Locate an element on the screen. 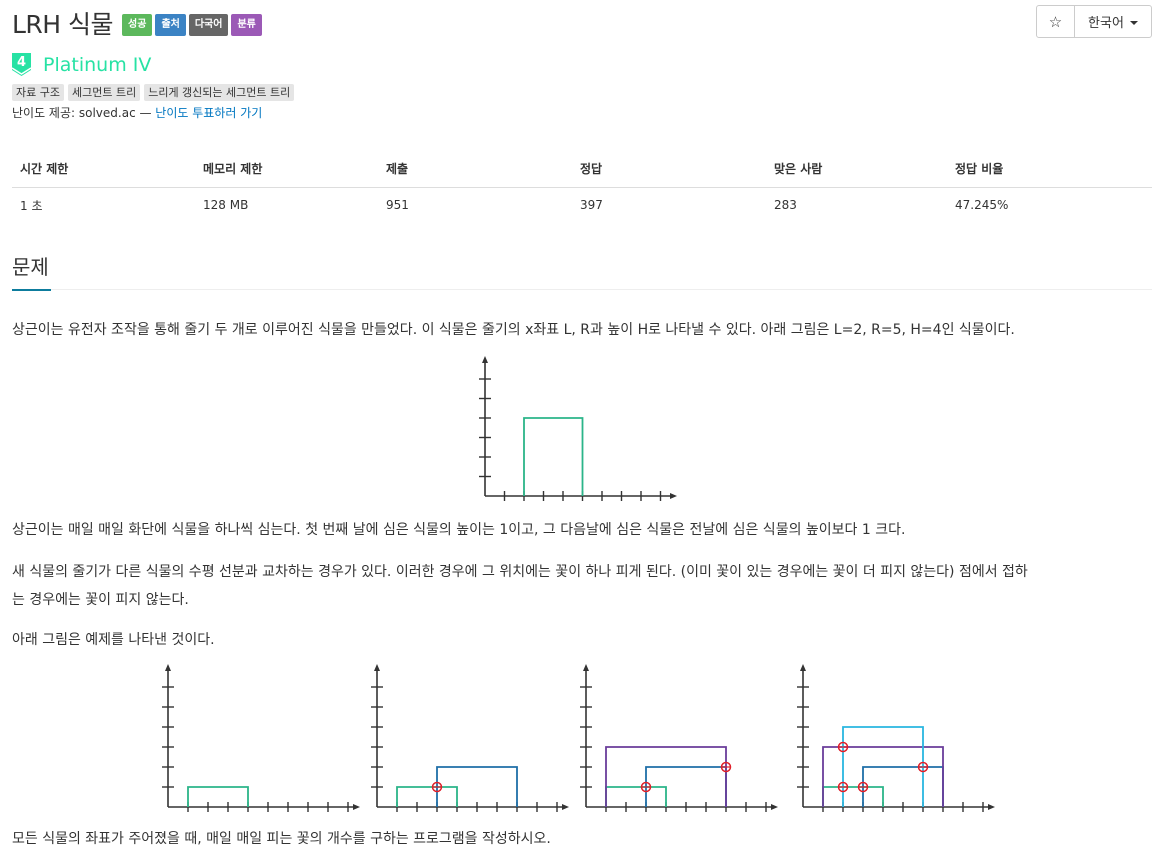  tag-item: 세그먼트 트리 is located at coordinates (104, 92).